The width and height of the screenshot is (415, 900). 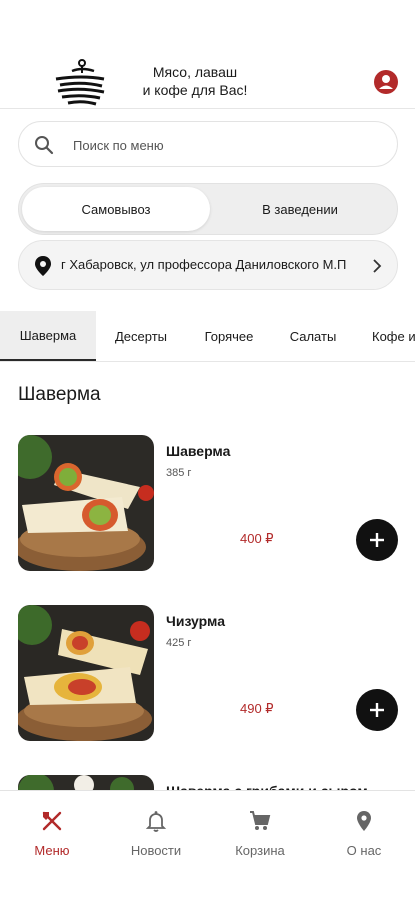 I want to click on search-input, so click(x=223, y=145).